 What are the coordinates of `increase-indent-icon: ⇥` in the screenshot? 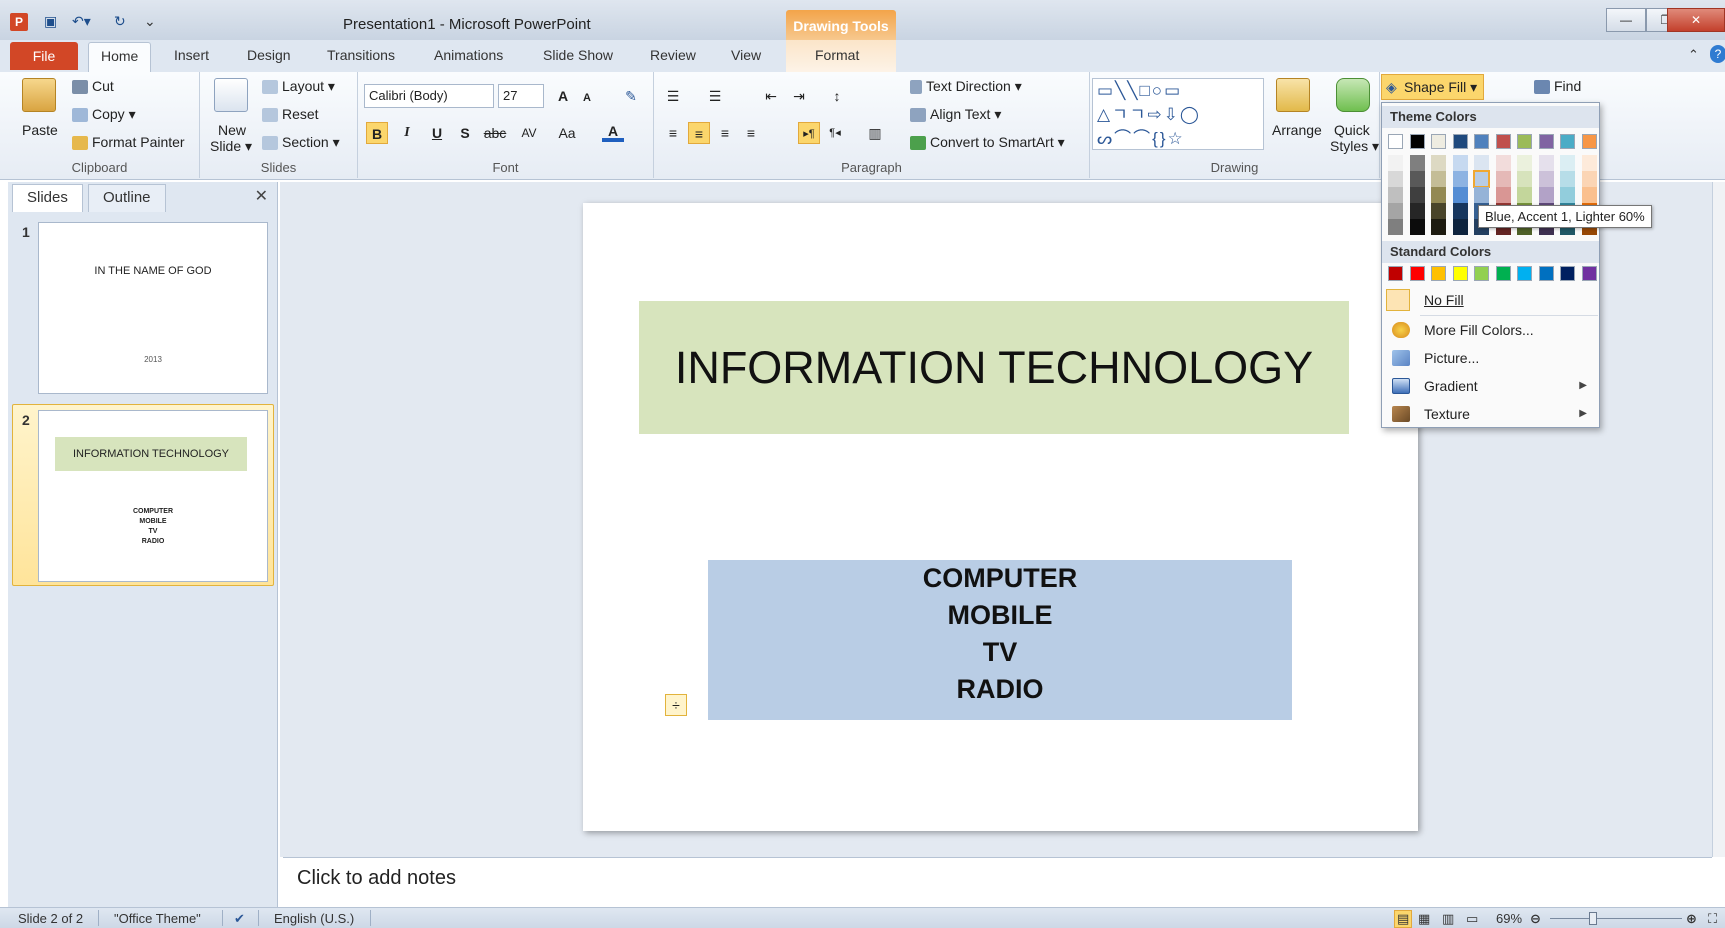 It's located at (799, 96).